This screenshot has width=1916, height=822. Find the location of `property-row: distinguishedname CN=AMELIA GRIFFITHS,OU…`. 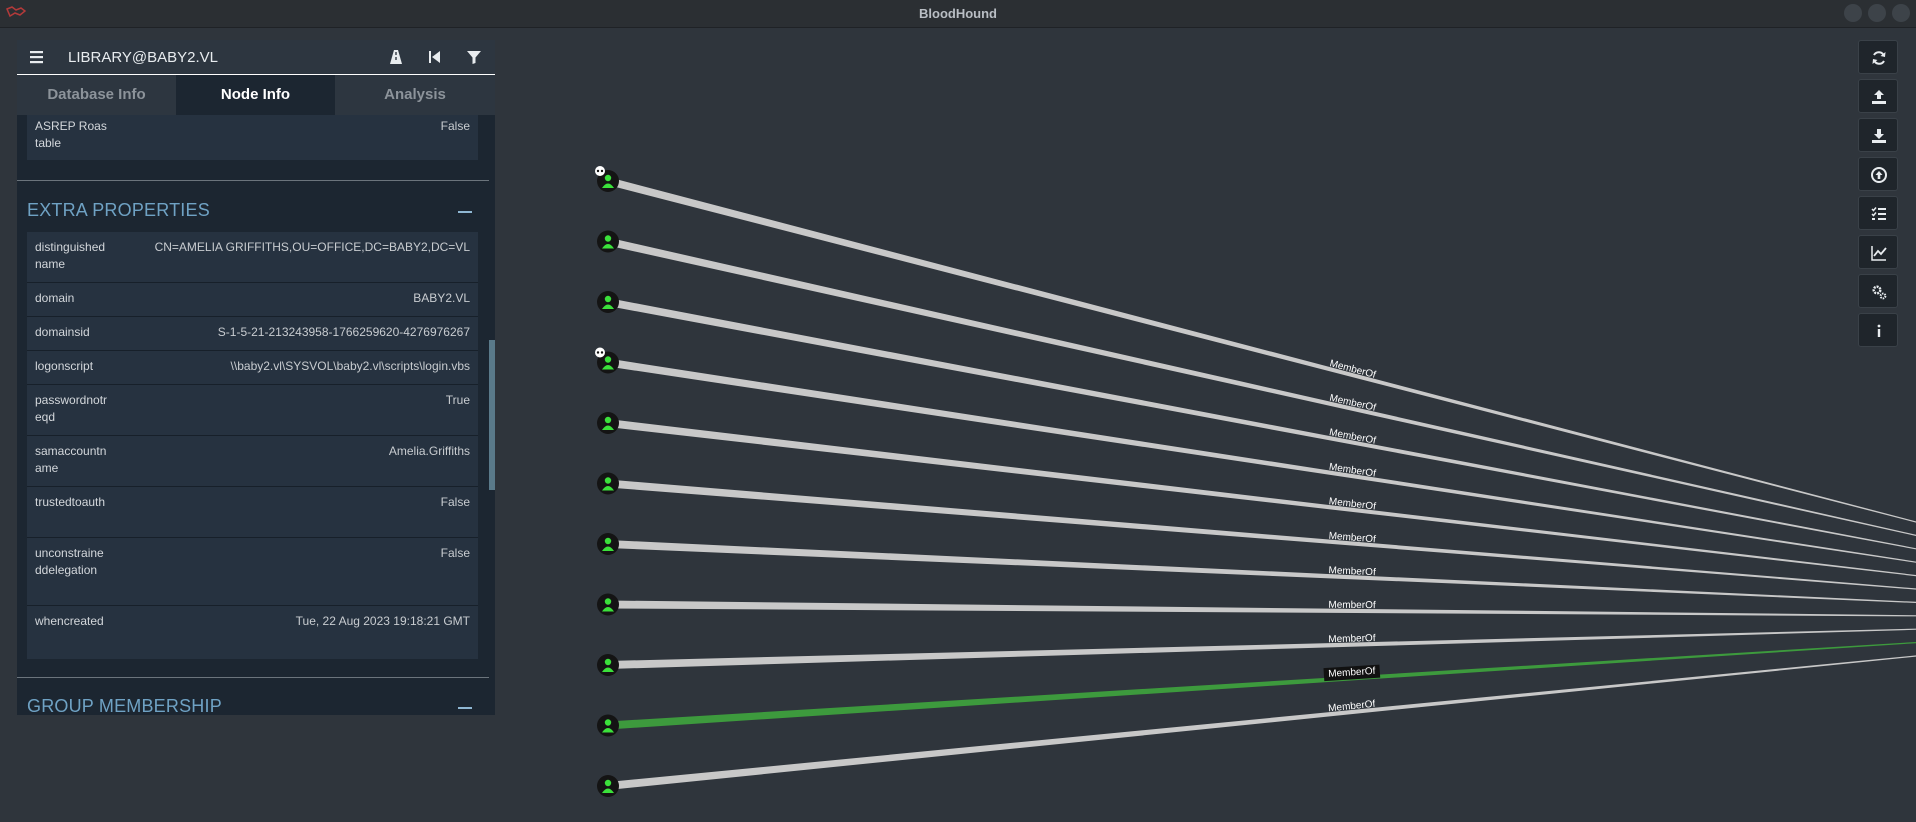

property-row: distinguishedname CN=AMELIA GRIFFITHS,OU… is located at coordinates (252, 257).